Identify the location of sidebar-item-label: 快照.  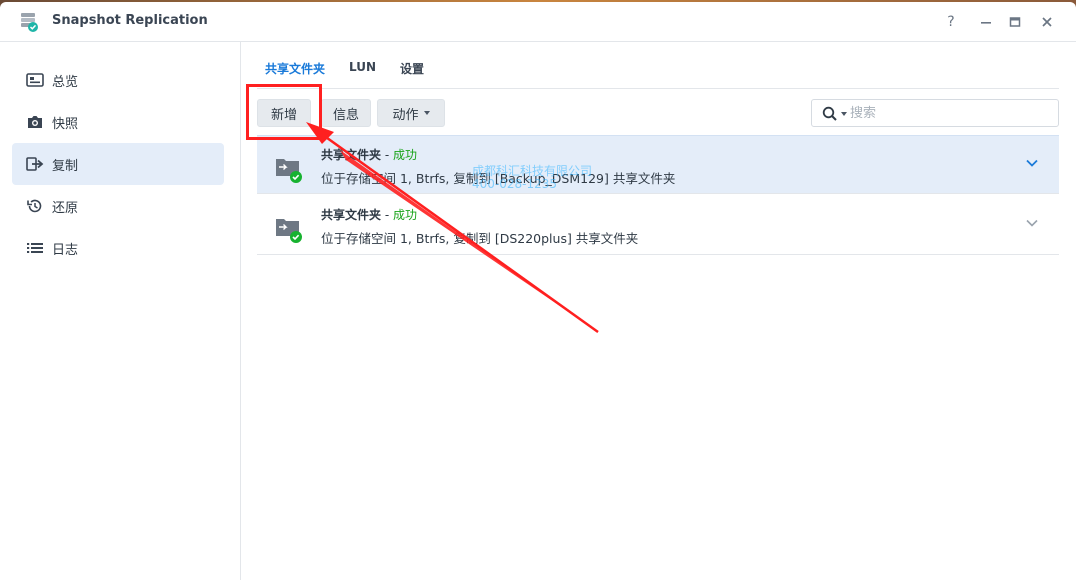
(65, 124).